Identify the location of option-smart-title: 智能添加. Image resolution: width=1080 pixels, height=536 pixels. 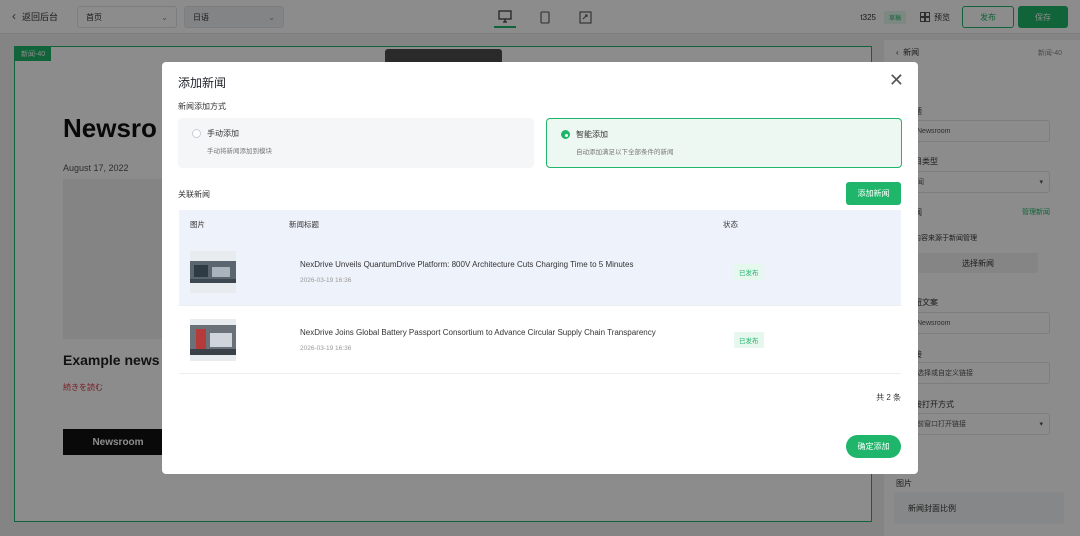
(592, 134).